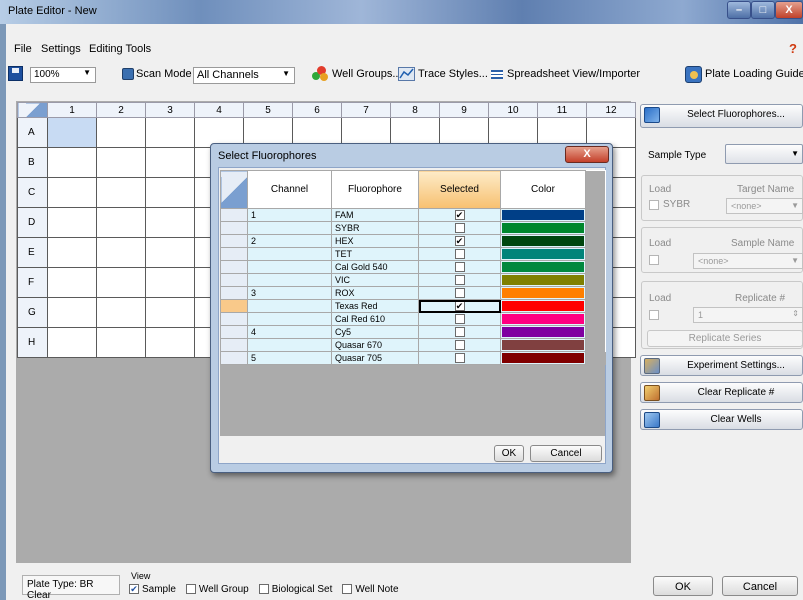  What do you see at coordinates (121, 110) in the screenshot?
I see `column-header: 2` at bounding box center [121, 110].